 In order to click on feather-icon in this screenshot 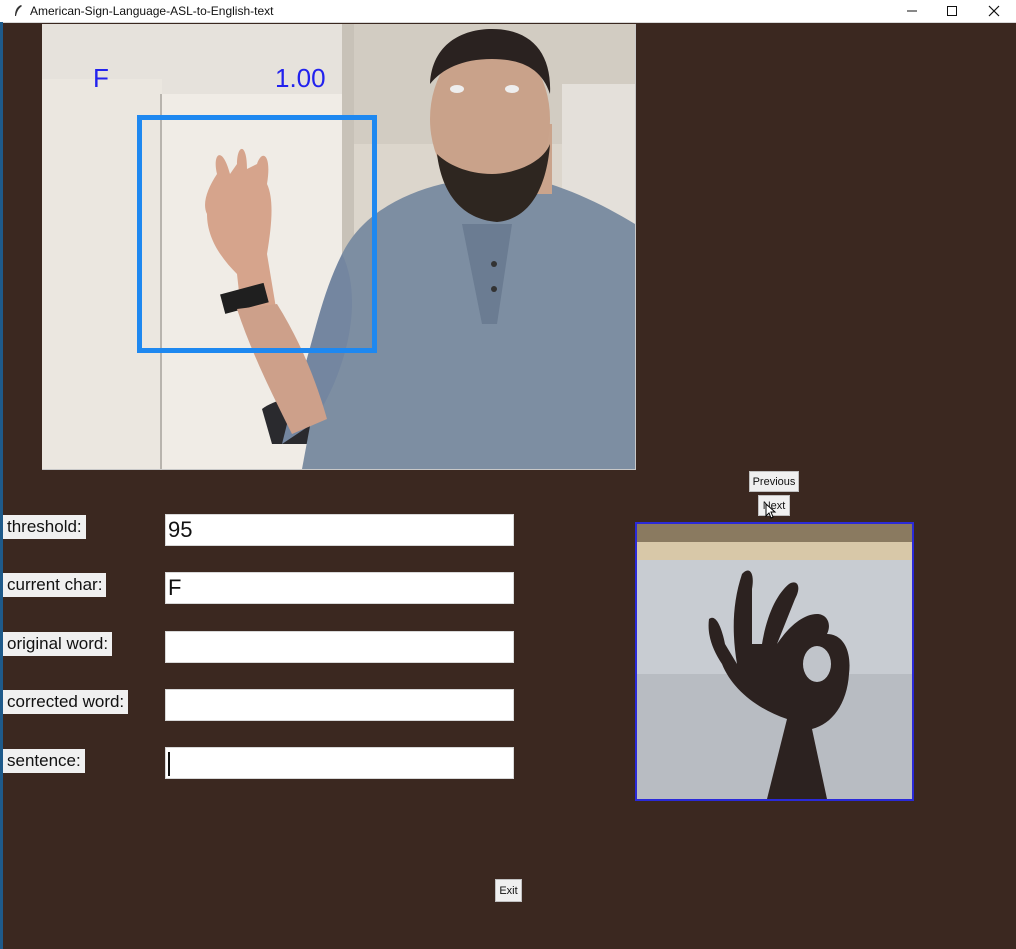, I will do `click(18, 10)`.